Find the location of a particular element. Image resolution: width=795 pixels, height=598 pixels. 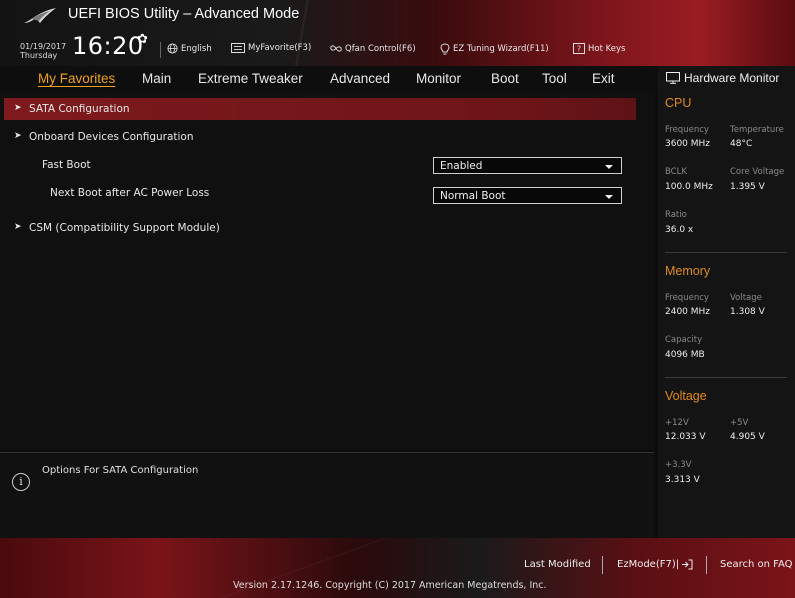

cpu-frequency-label: Frequency is located at coordinates (687, 130).